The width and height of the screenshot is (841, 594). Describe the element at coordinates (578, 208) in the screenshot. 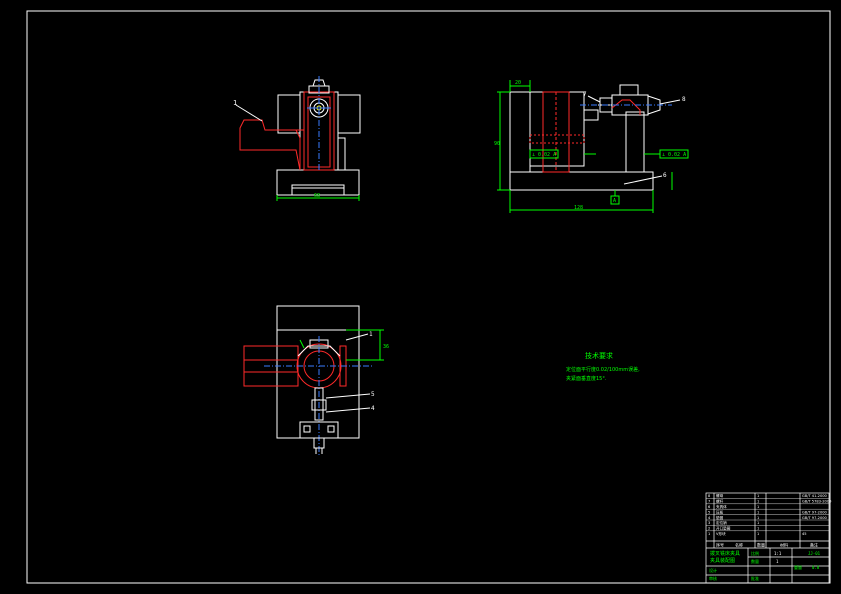

I see `side-view-dim-length: 128` at that location.